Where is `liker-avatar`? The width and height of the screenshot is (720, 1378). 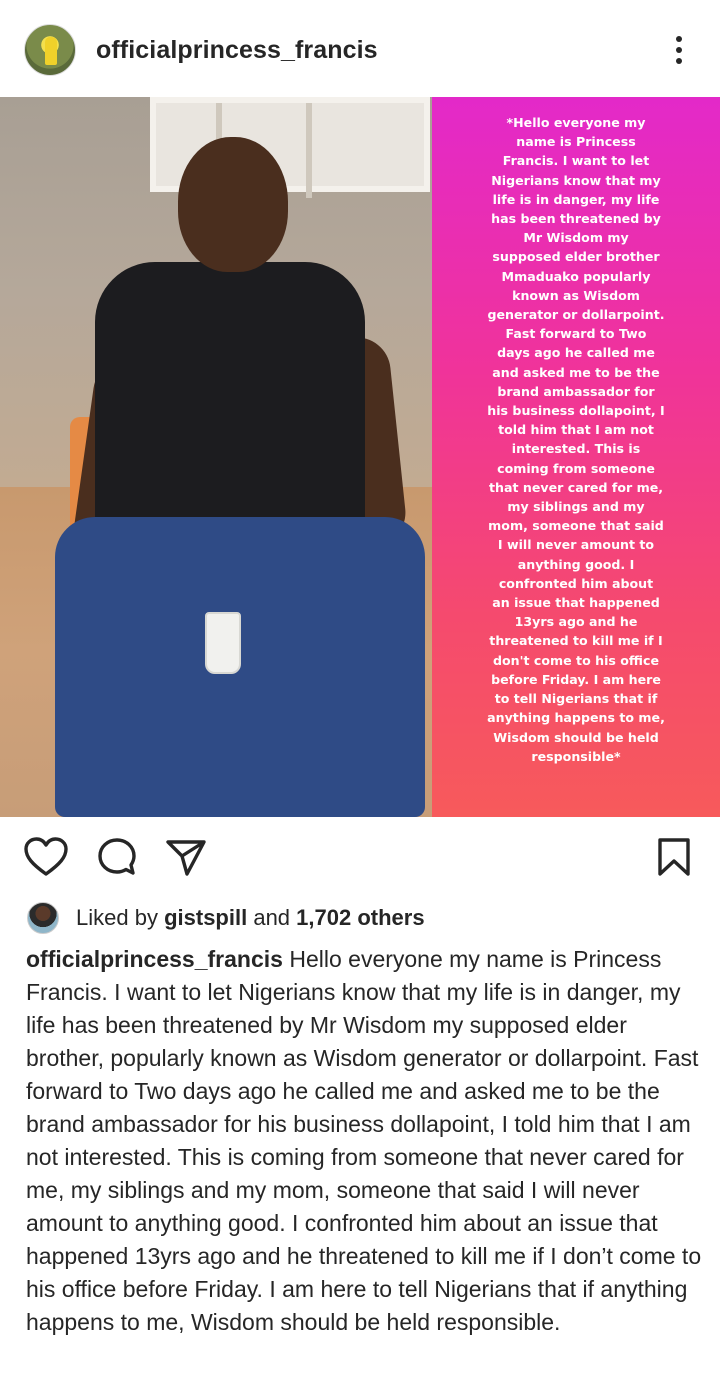
liker-avatar is located at coordinates (43, 918).